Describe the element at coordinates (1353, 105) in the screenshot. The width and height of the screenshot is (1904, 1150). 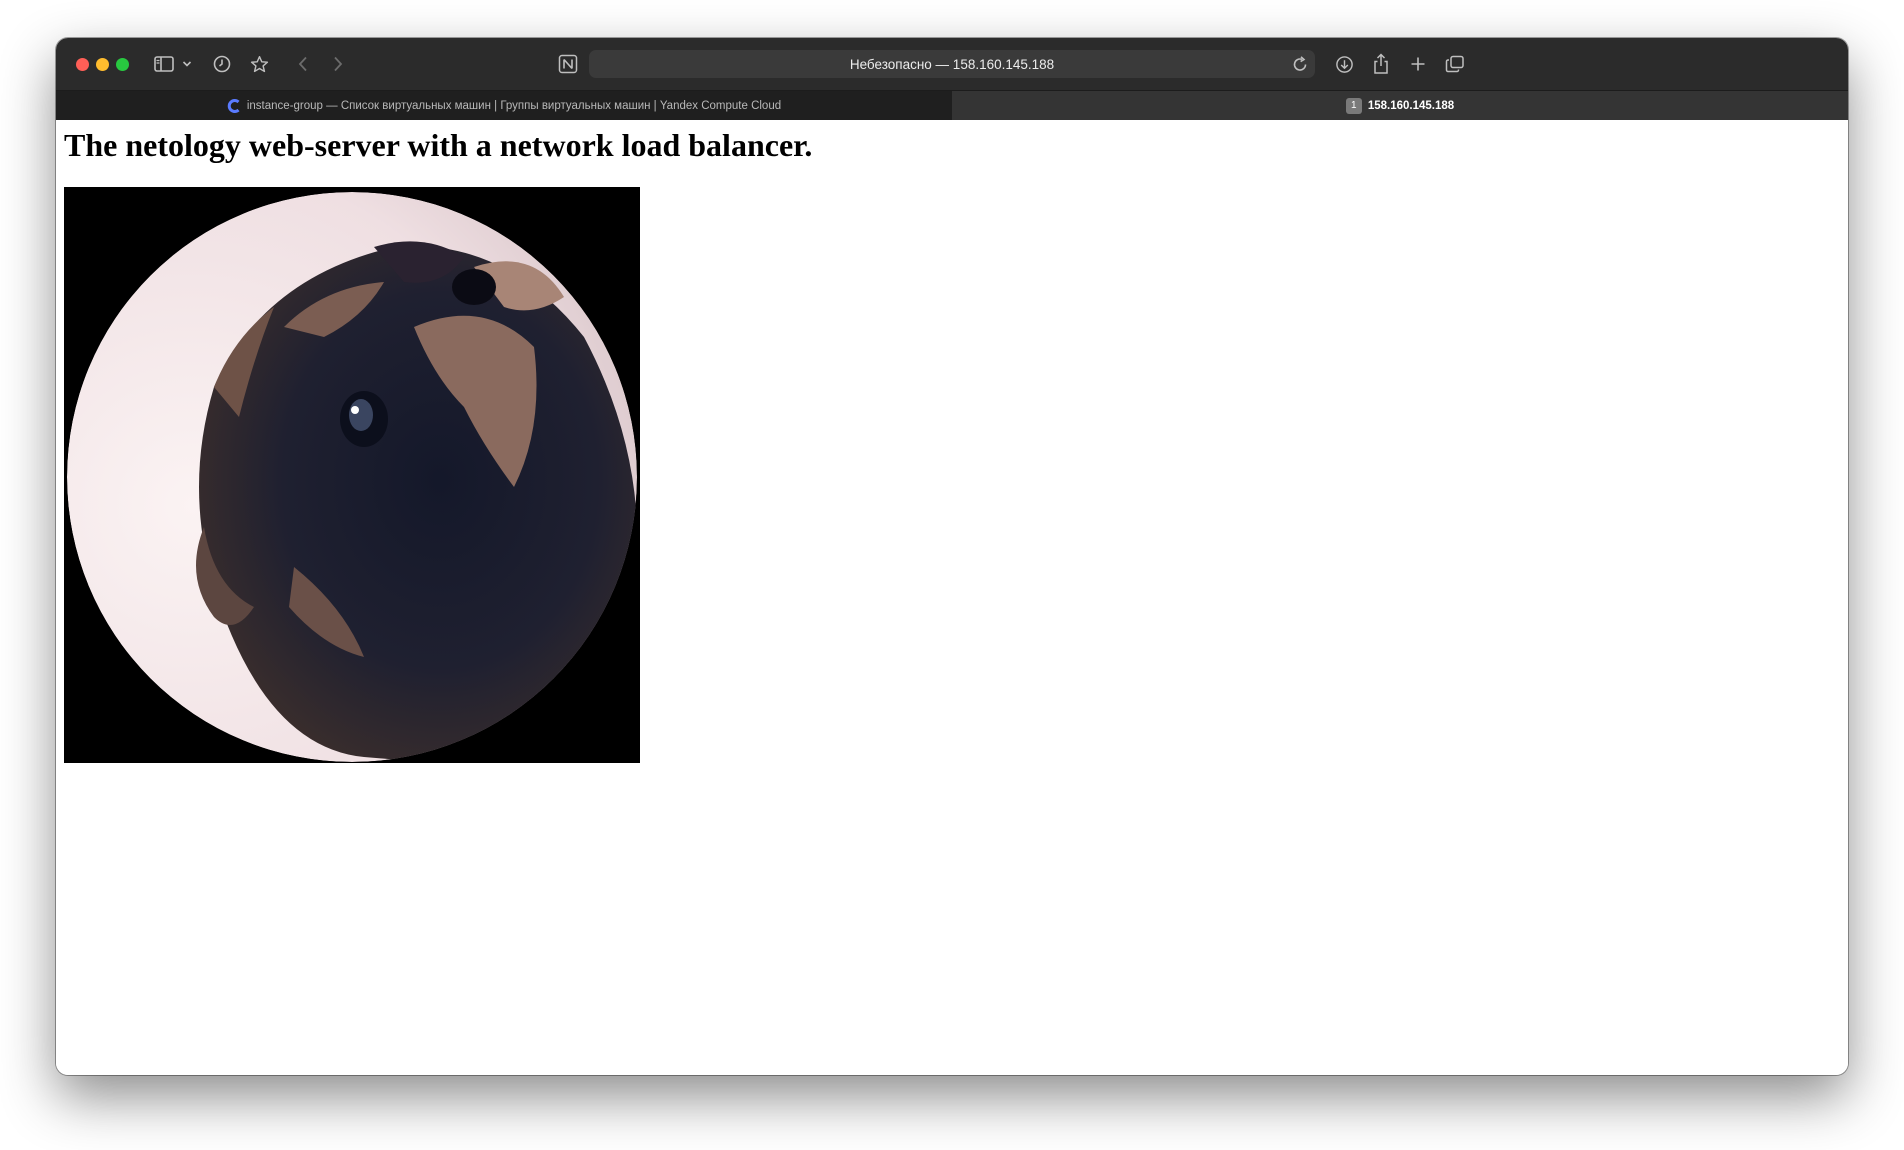
I see `tab-badge: 1` at that location.